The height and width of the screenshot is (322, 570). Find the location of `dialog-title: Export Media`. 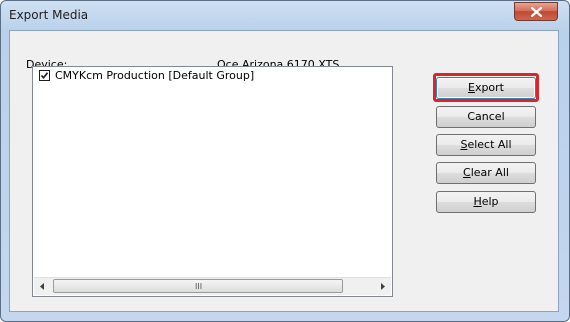

dialog-title: Export Media is located at coordinates (49, 15).